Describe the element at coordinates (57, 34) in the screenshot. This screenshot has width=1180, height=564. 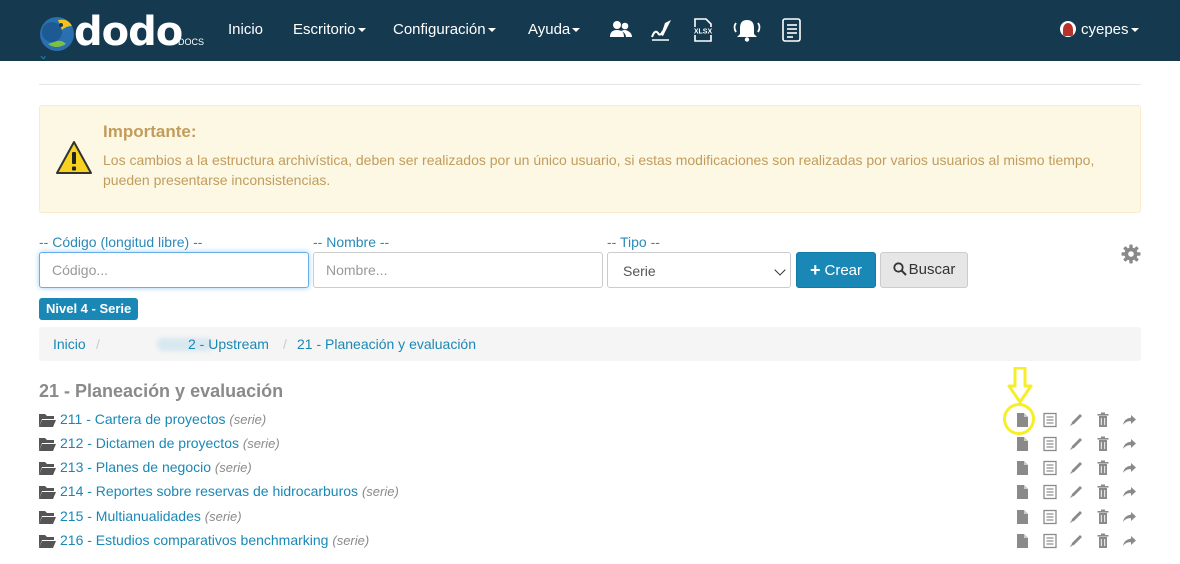
I see `dodo-bird-icon` at that location.